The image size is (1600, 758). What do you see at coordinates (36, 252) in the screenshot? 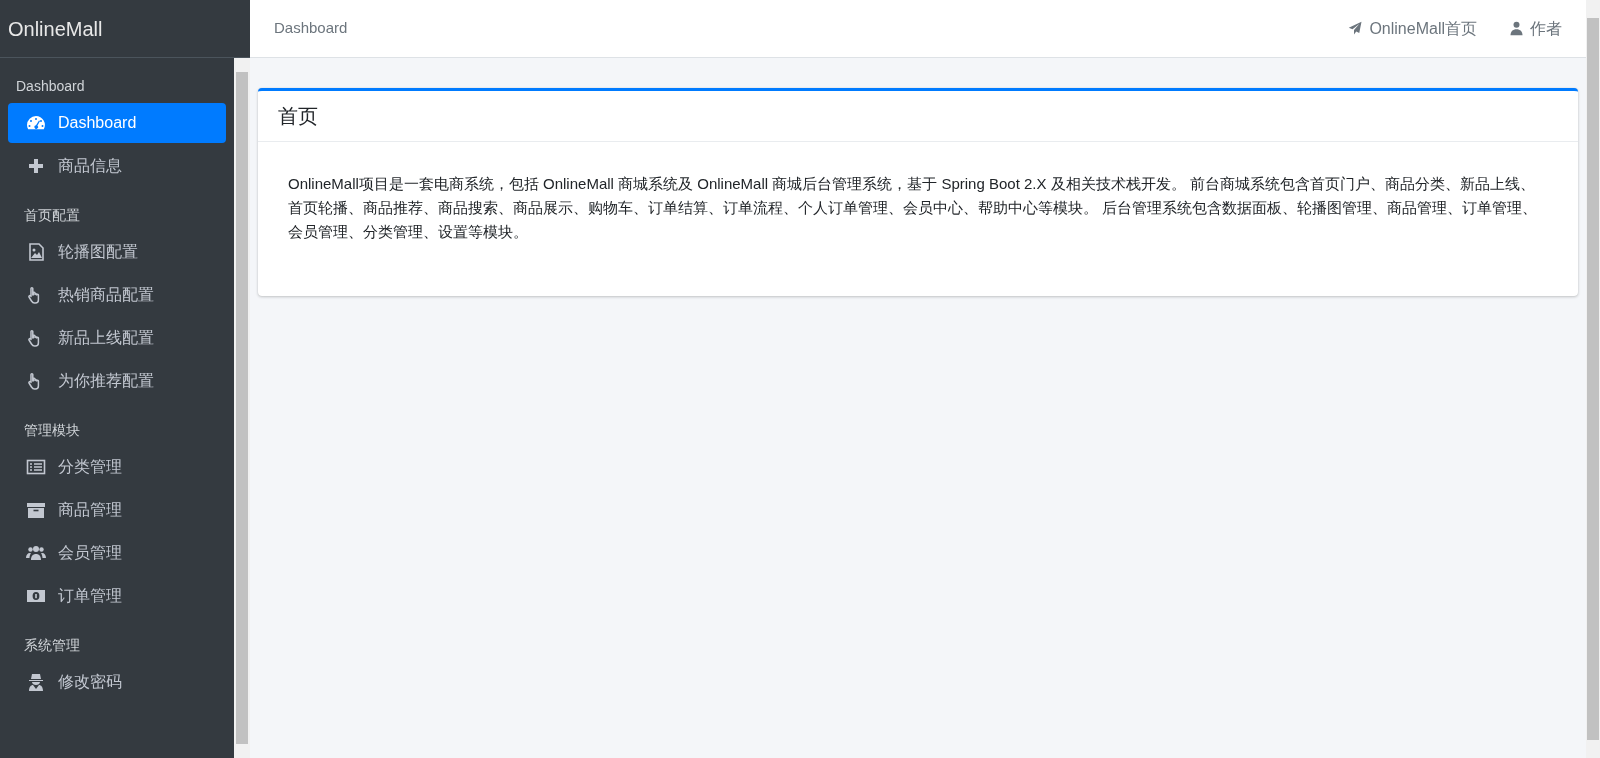
I see `image-icon` at bounding box center [36, 252].